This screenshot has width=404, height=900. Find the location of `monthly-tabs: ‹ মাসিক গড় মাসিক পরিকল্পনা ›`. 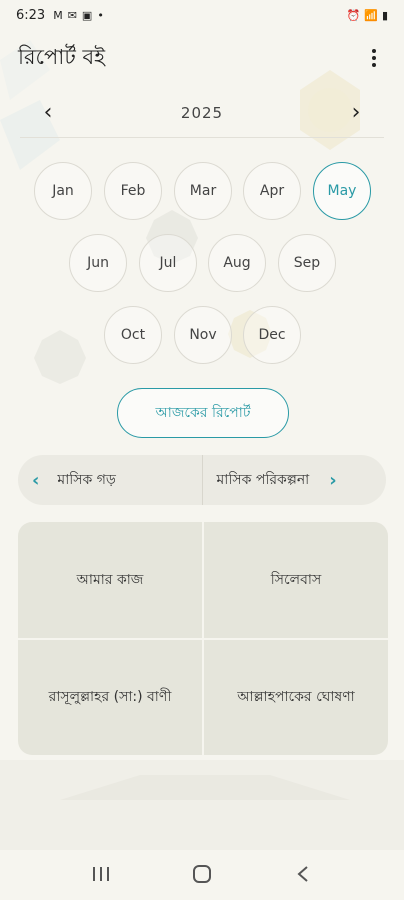

monthly-tabs: ‹ মাসিক গড় মাসিক পরিকল্পনা › is located at coordinates (202, 480).